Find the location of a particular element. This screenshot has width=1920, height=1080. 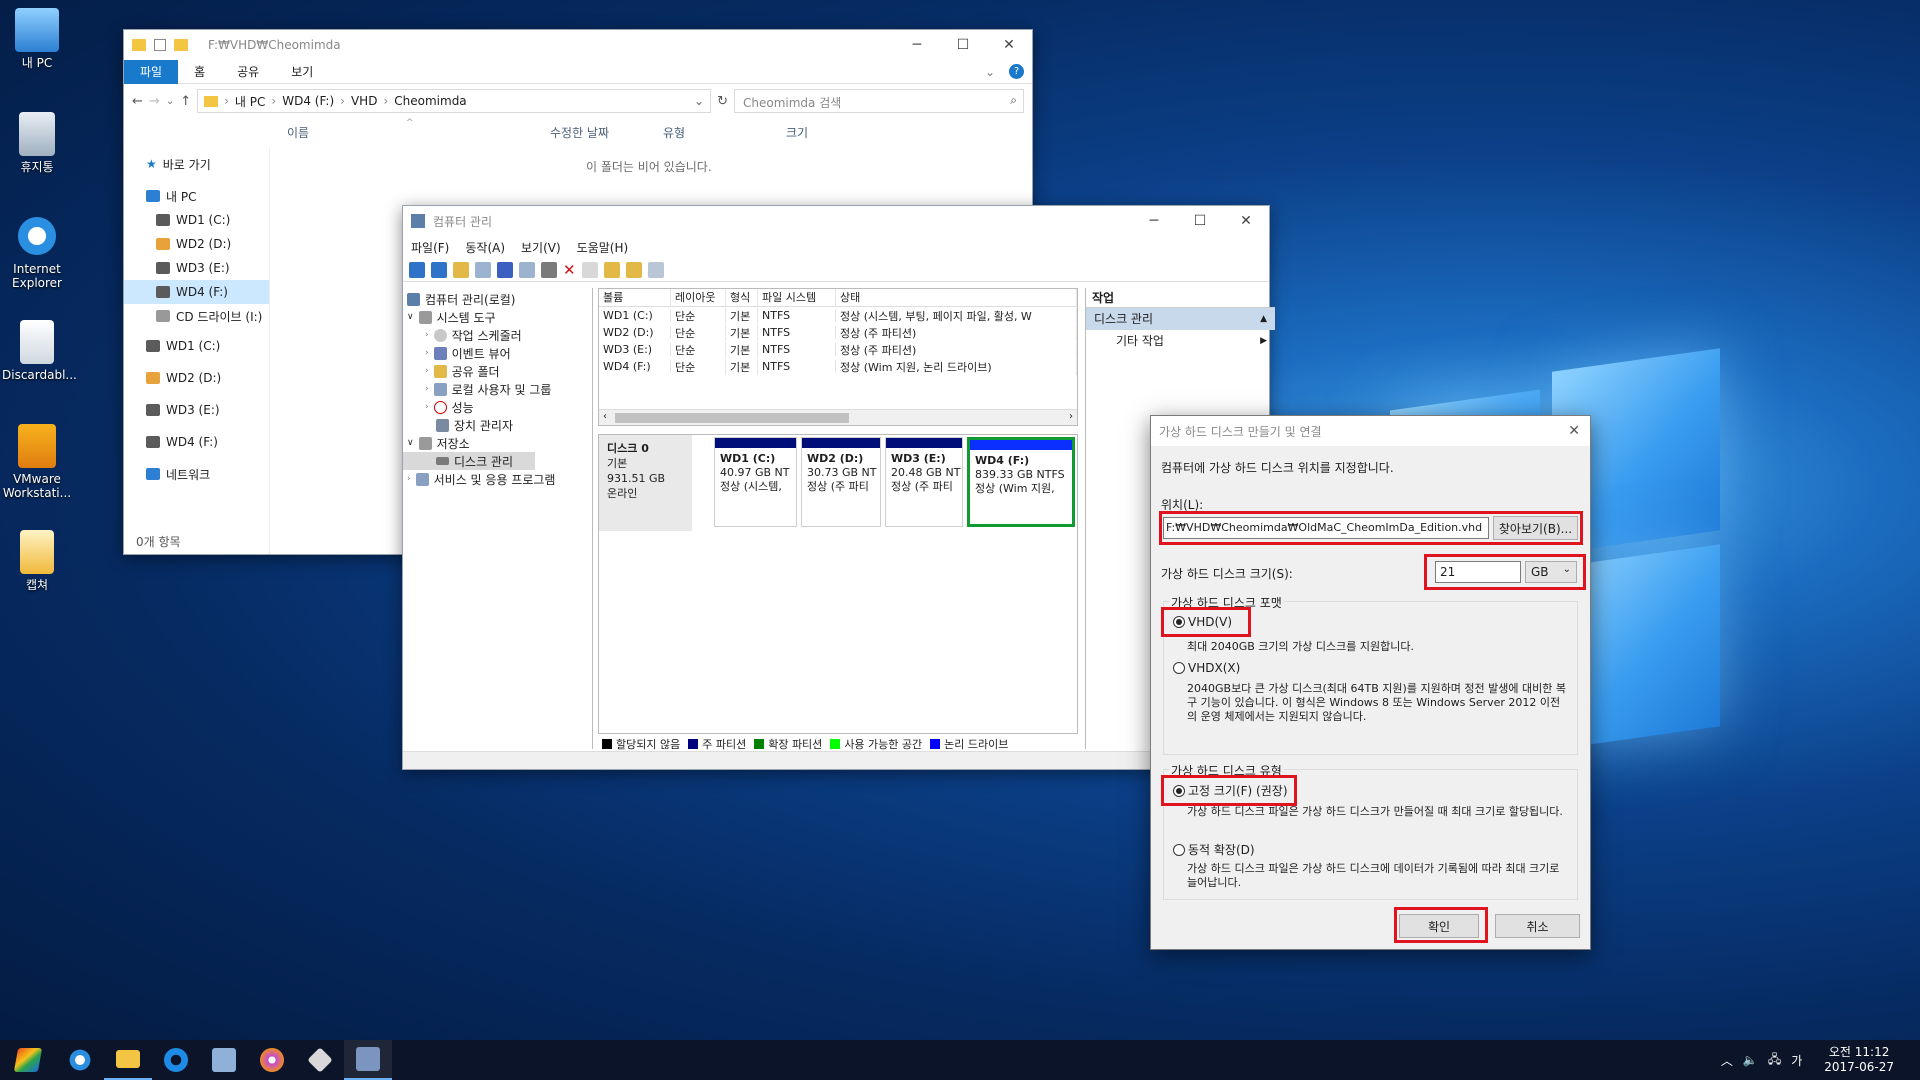

horizontal-scrollbar: ‹ › is located at coordinates (838, 417).